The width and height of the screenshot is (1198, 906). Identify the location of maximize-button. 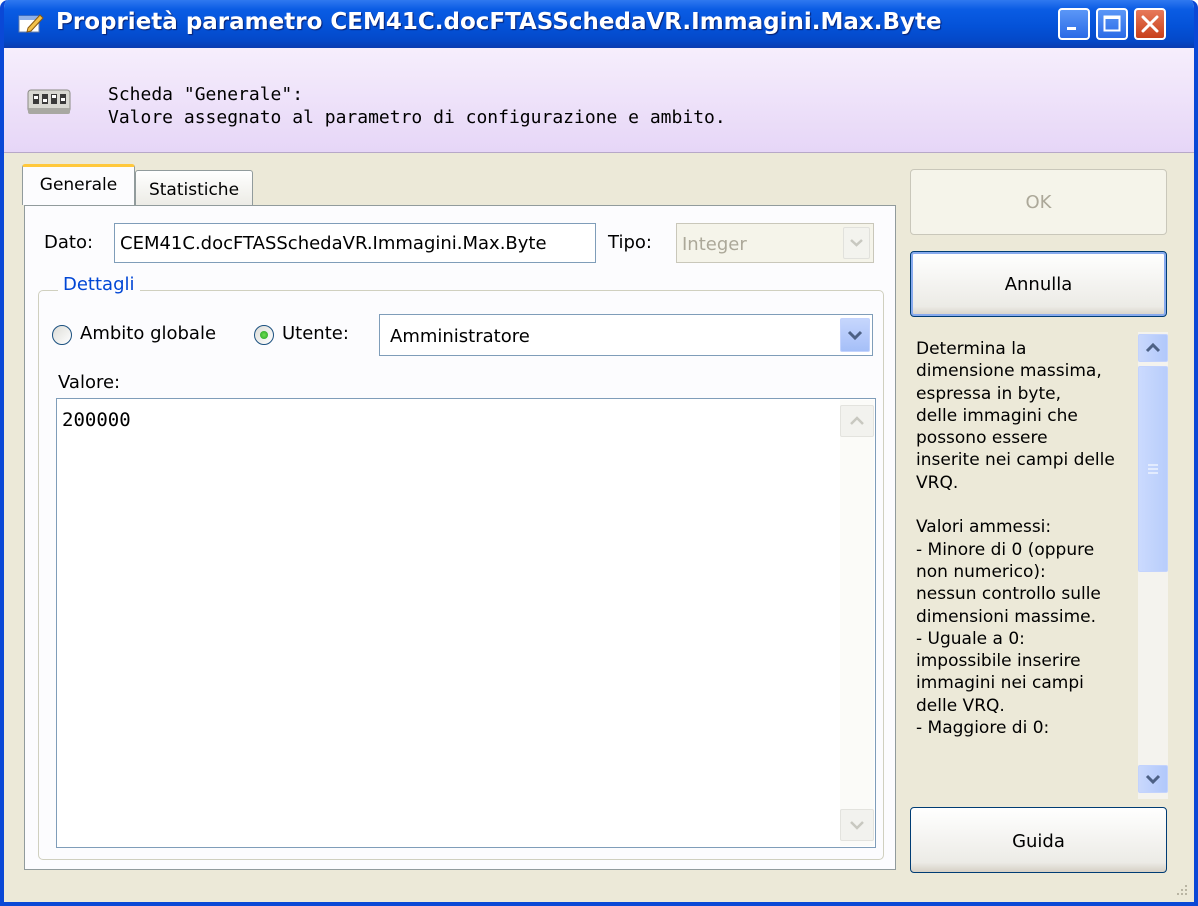
(1112, 24).